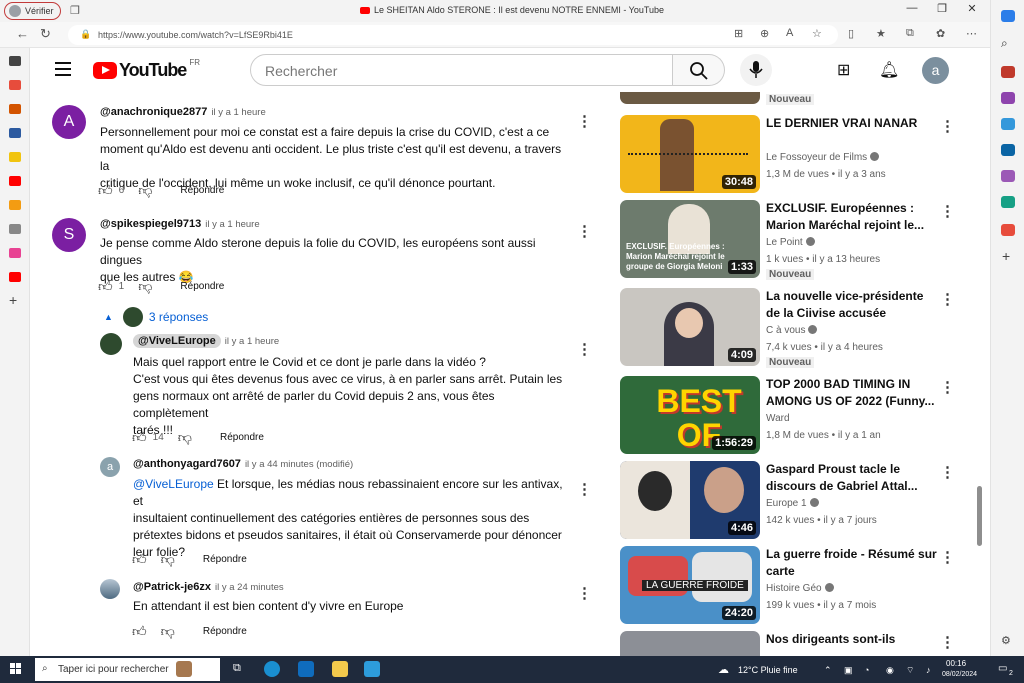 This screenshot has width=1024, height=683. What do you see at coordinates (63, 71) in the screenshot?
I see `hamburger-menu-icon` at bounding box center [63, 71].